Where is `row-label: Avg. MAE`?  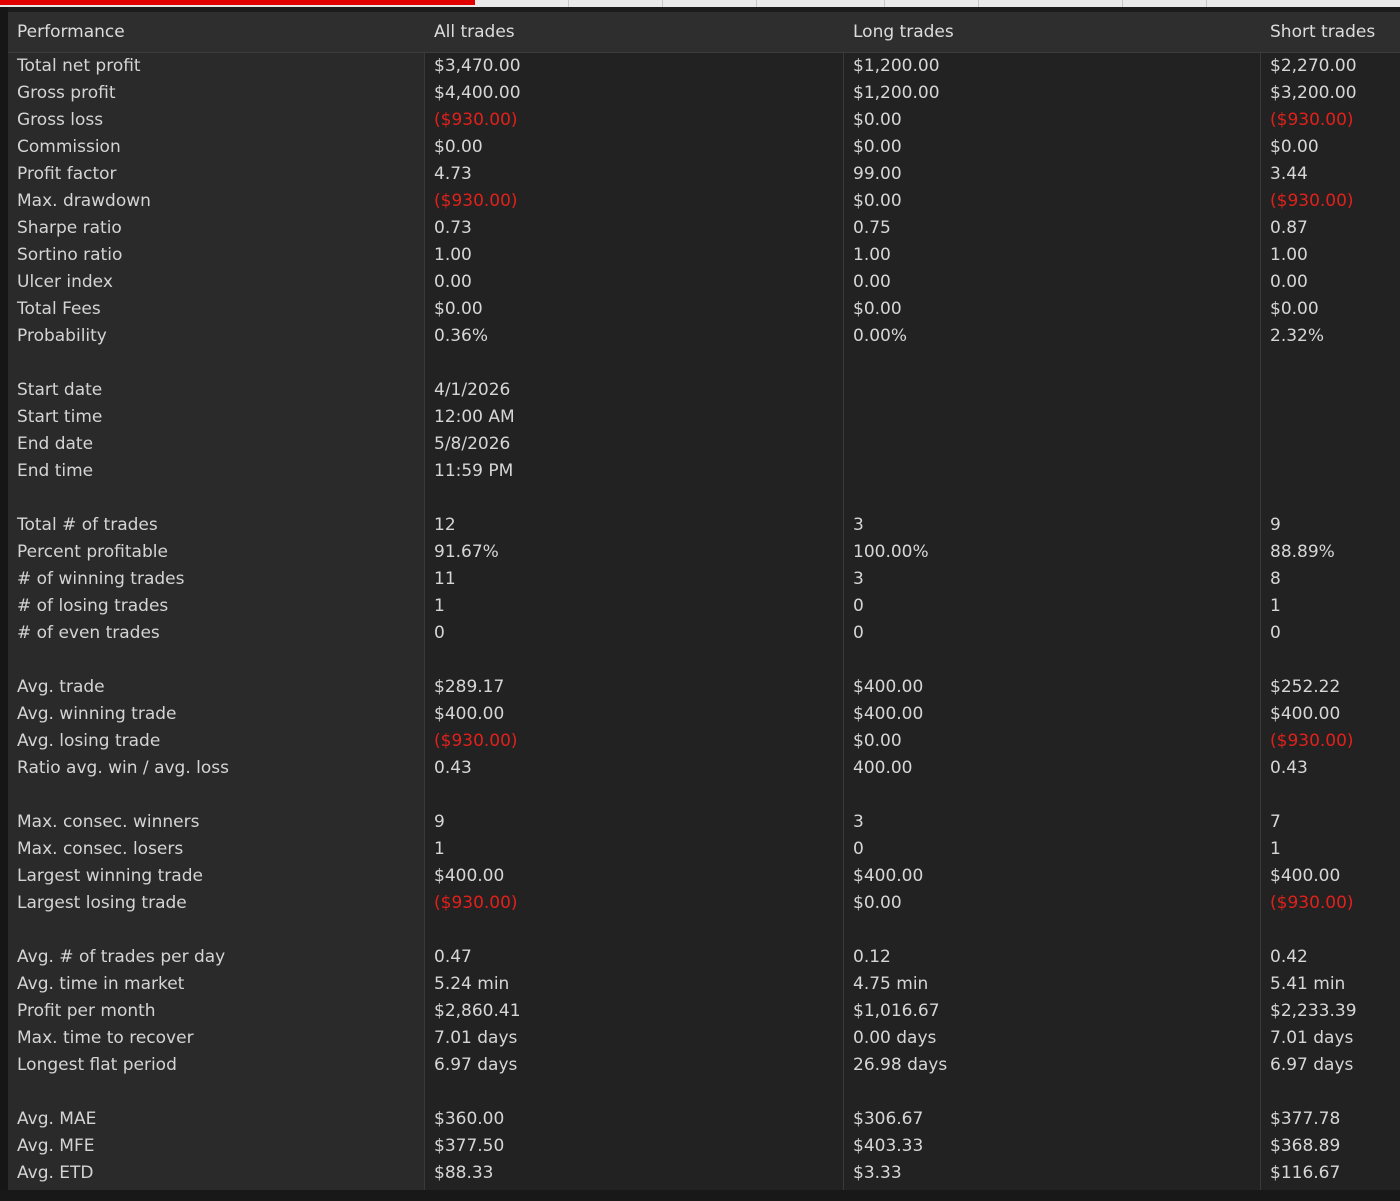
row-label: Avg. MAE is located at coordinates (57, 1119).